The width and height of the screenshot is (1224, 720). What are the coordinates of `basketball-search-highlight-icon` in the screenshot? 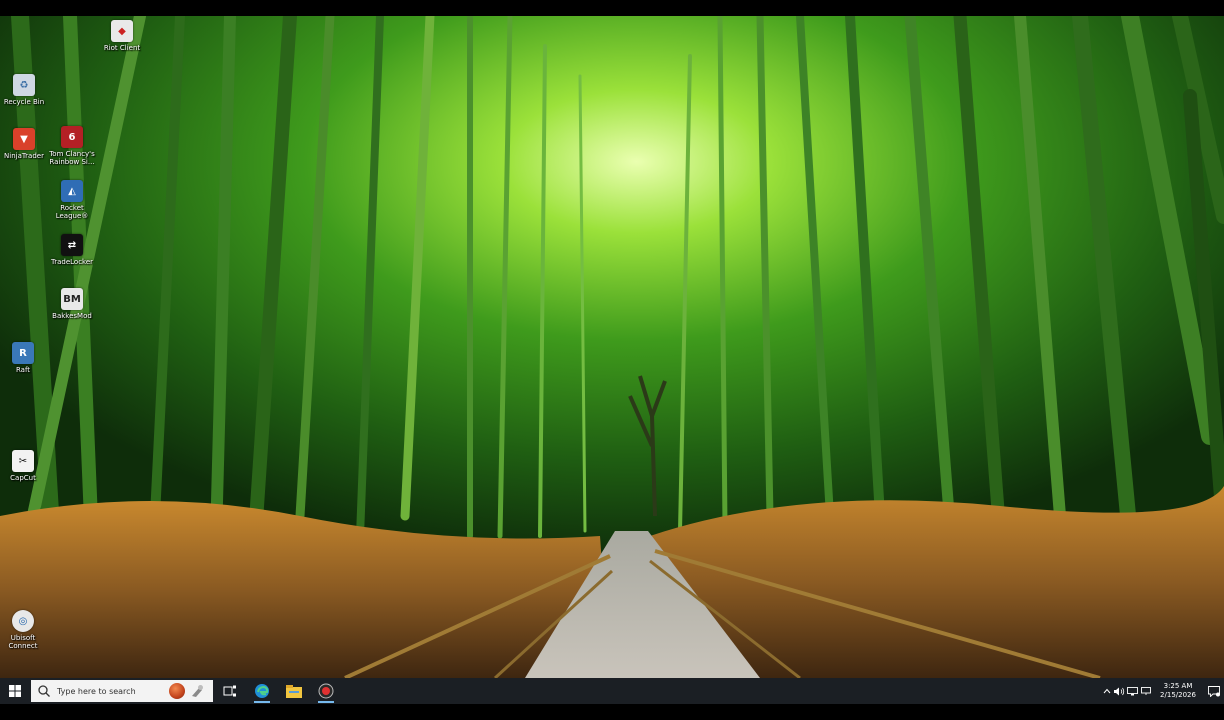 It's located at (177, 691).